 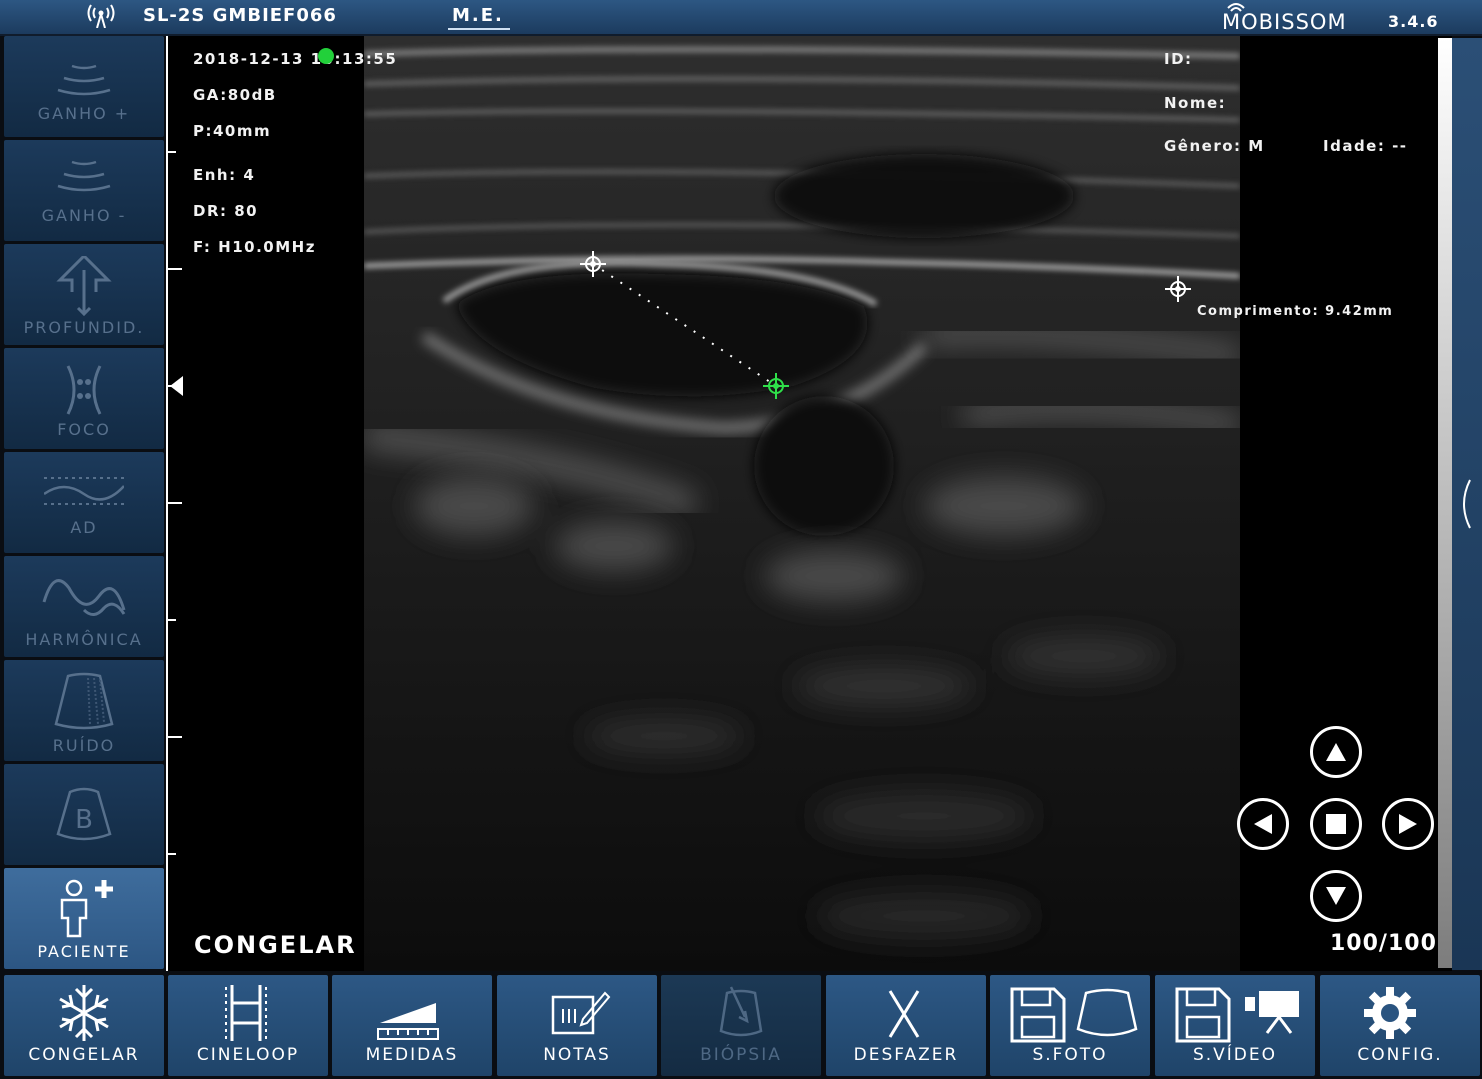 I want to click on biopsy-button: BIÓPSIA, so click(x=741, y=1025).